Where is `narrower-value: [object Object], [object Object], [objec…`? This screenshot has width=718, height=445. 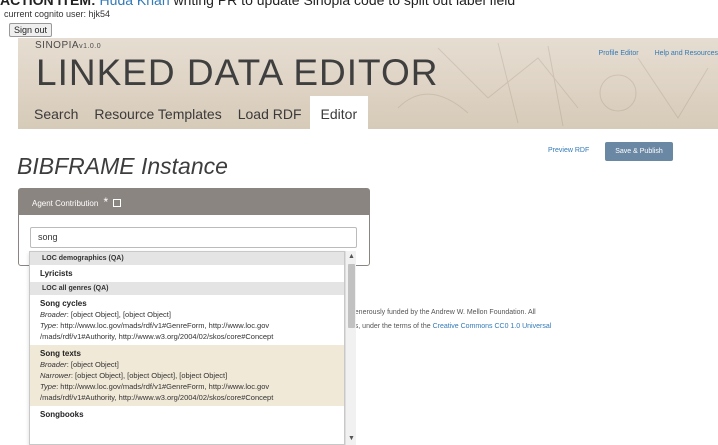 narrower-value: [object Object], [object Object], [objec… is located at coordinates (151, 375).